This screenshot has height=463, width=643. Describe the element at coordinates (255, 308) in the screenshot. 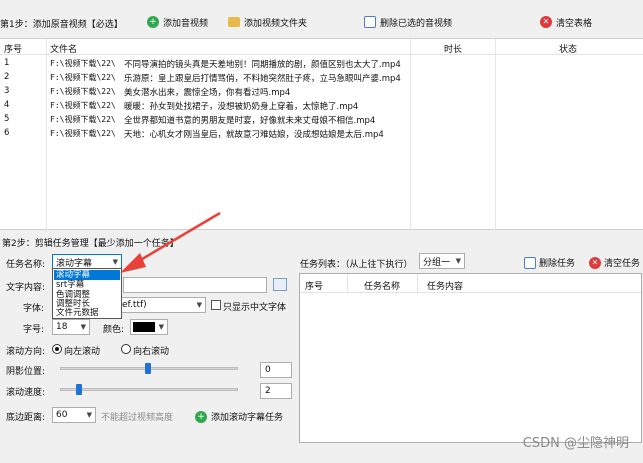

I see `chinese-font-label: 只显示中文字体` at that location.